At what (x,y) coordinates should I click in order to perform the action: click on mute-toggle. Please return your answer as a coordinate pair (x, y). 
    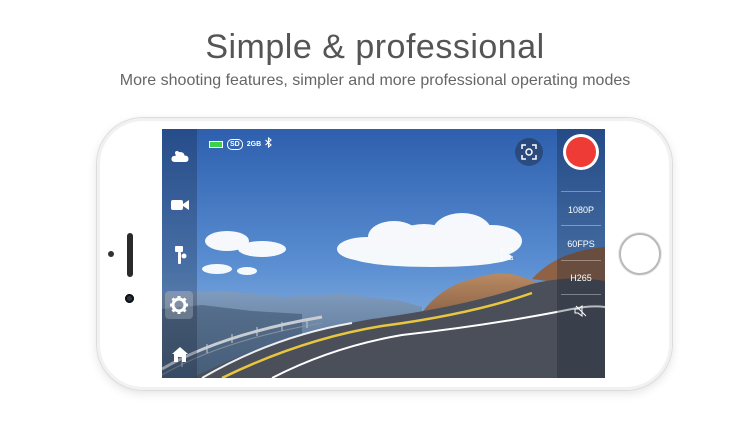
    Looking at the image, I should click on (581, 312).